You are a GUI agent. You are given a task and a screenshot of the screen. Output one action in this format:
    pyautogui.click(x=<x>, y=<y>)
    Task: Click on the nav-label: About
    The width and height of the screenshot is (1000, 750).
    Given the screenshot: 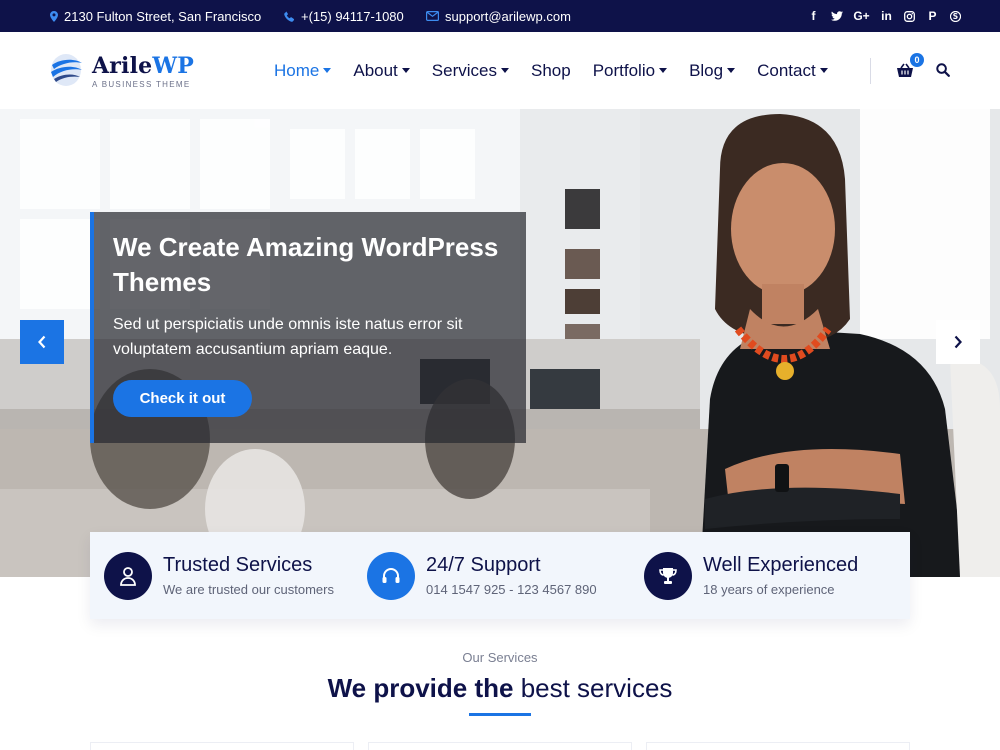 What is the action you would take?
    pyautogui.click(x=375, y=70)
    